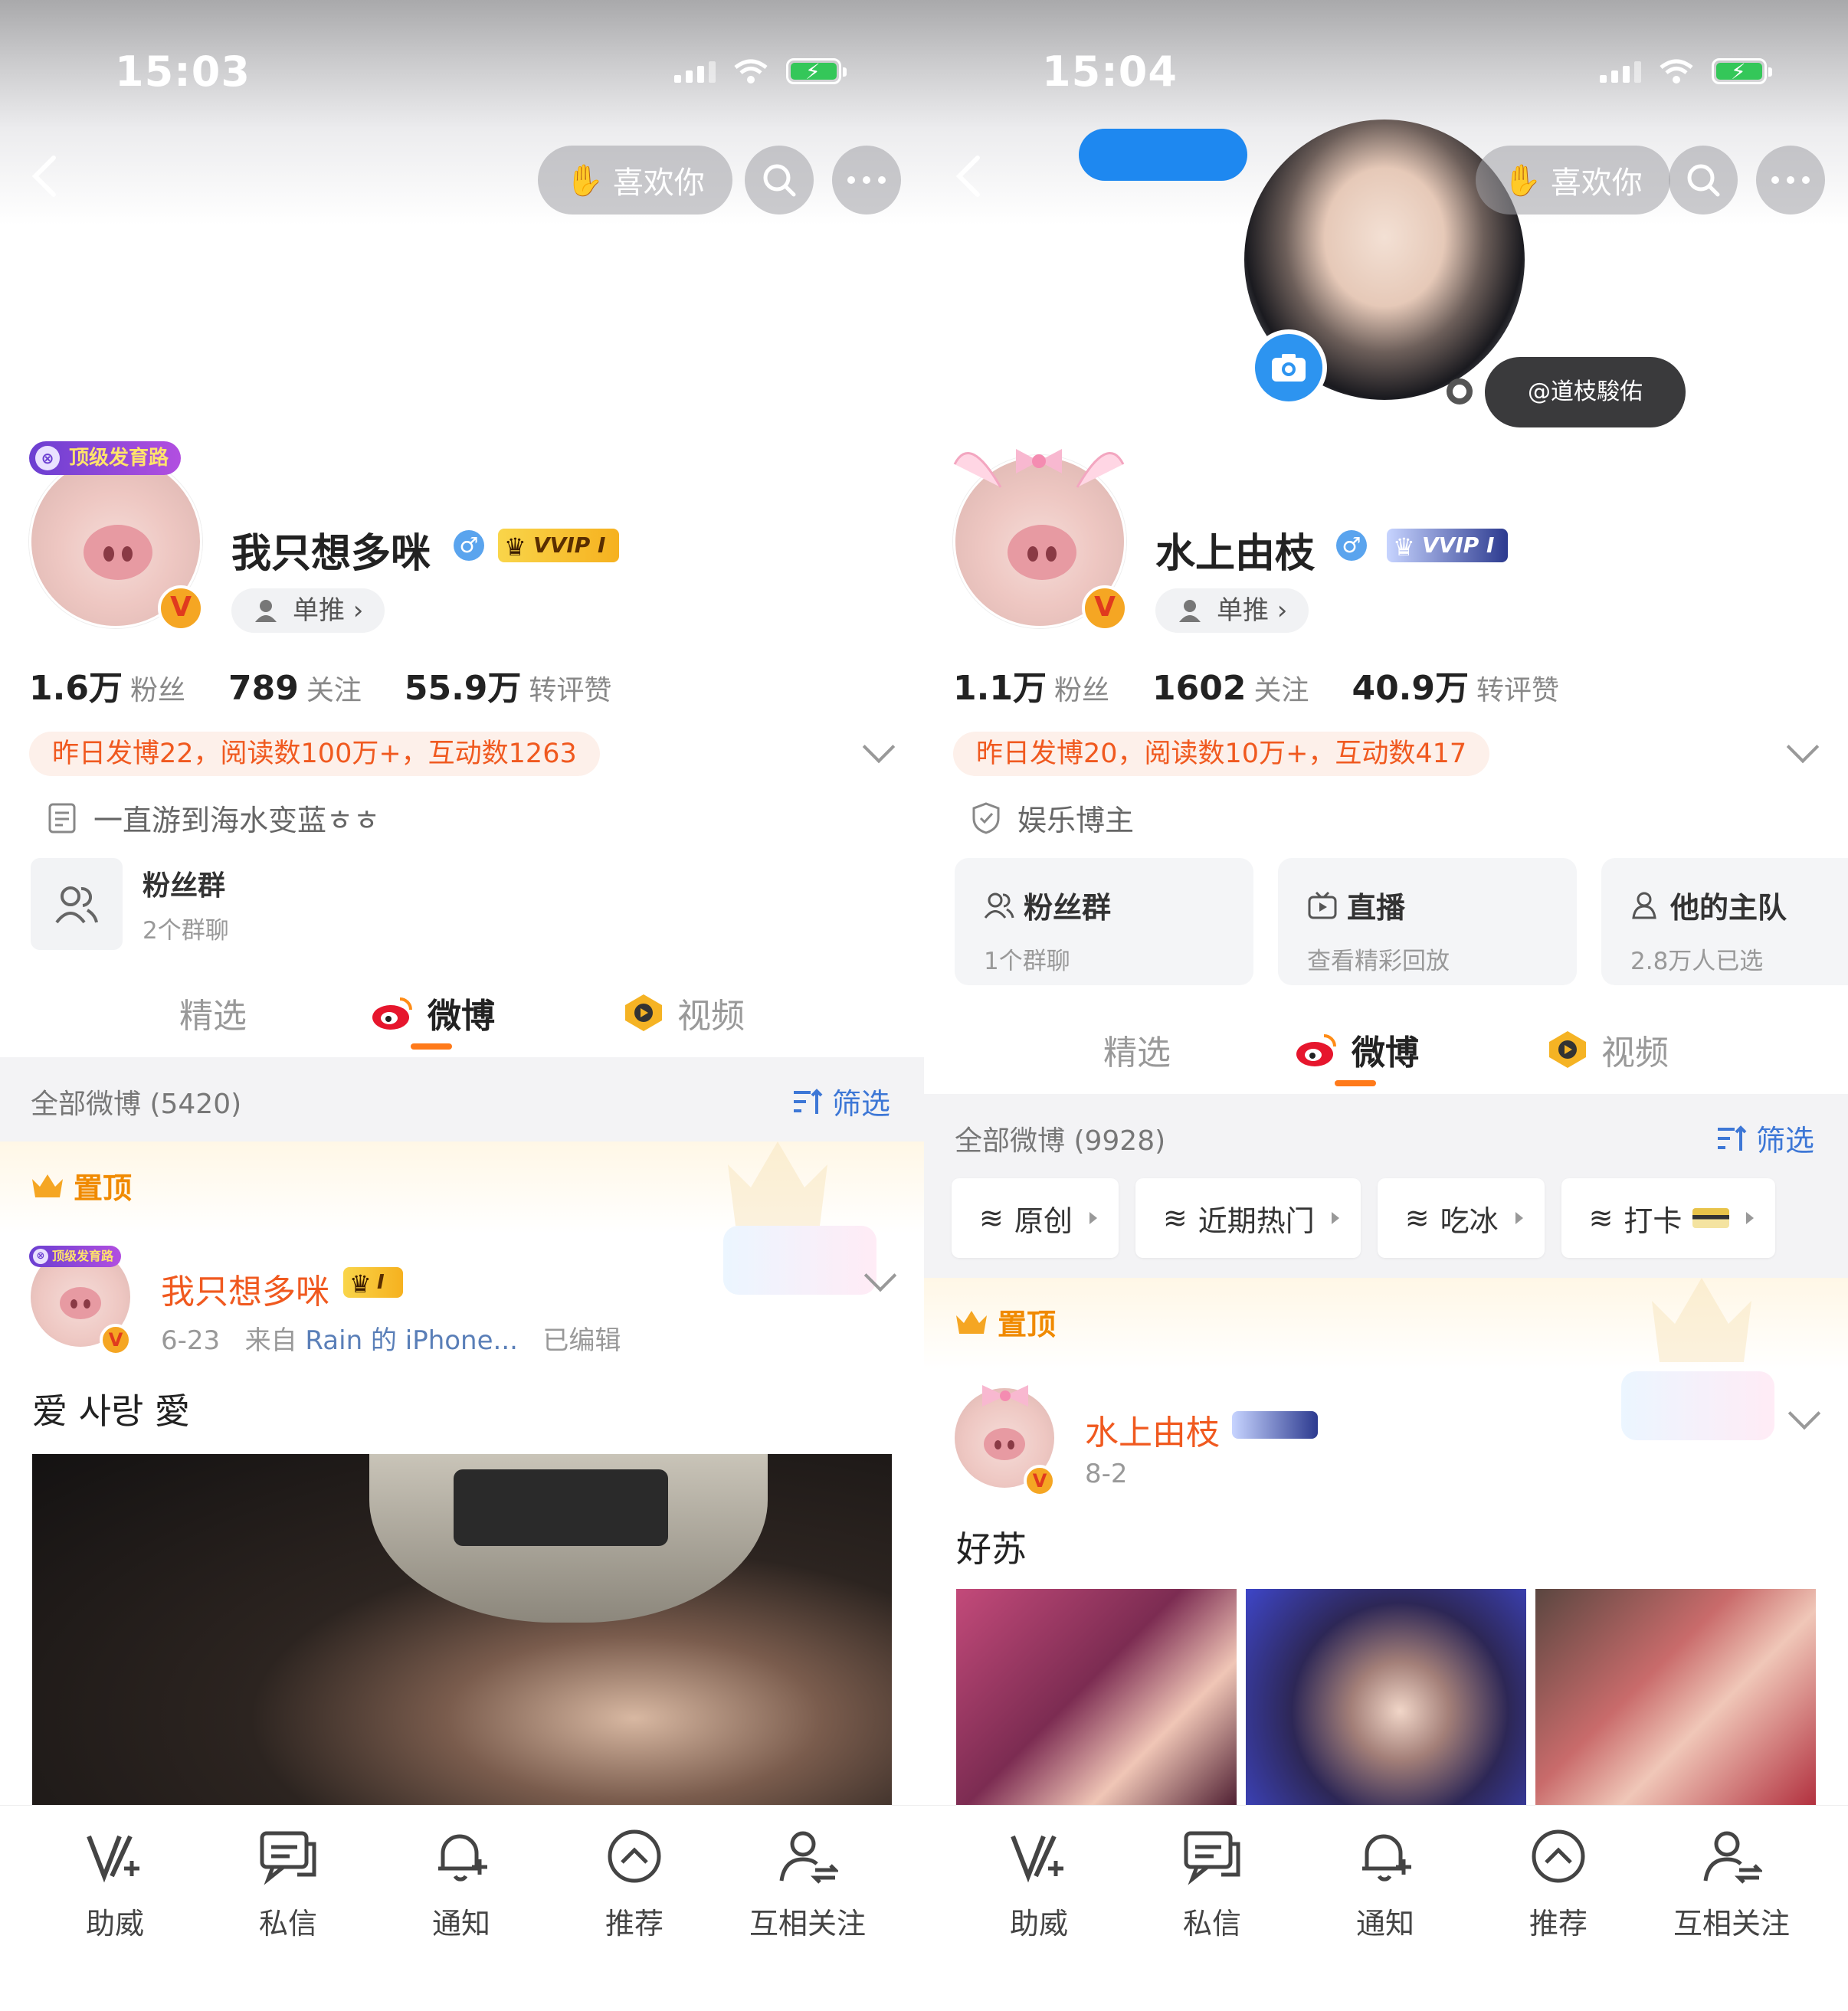  I want to click on filter-bar: 全部微博 (5420) 筛选, so click(462, 1099).